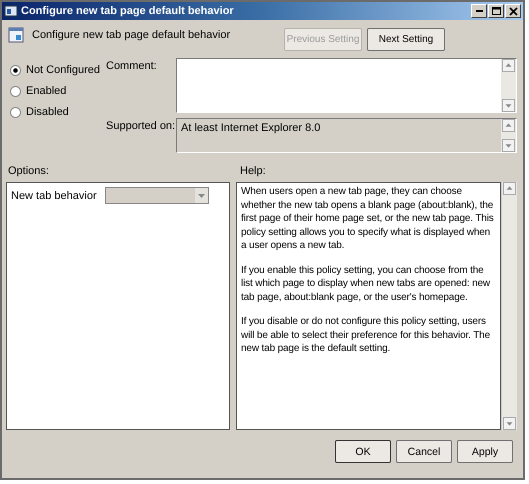 The height and width of the screenshot is (484, 529). What do you see at coordinates (366, 284) in the screenshot?
I see `help-paragraph: If you enable this policy setting, you can choose from the list which page to display when new tabs are opened: new tab page, about:blank page, or the user's homepage.` at bounding box center [366, 284].